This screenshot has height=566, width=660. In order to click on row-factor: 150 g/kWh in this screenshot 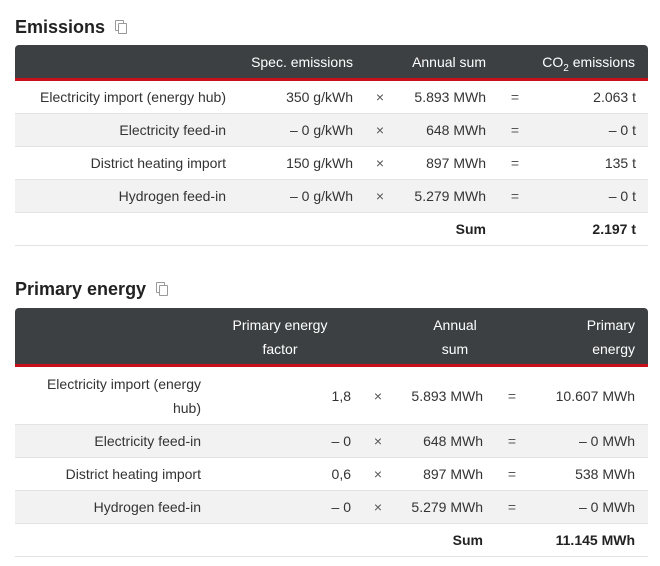, I will do `click(319, 163)`.